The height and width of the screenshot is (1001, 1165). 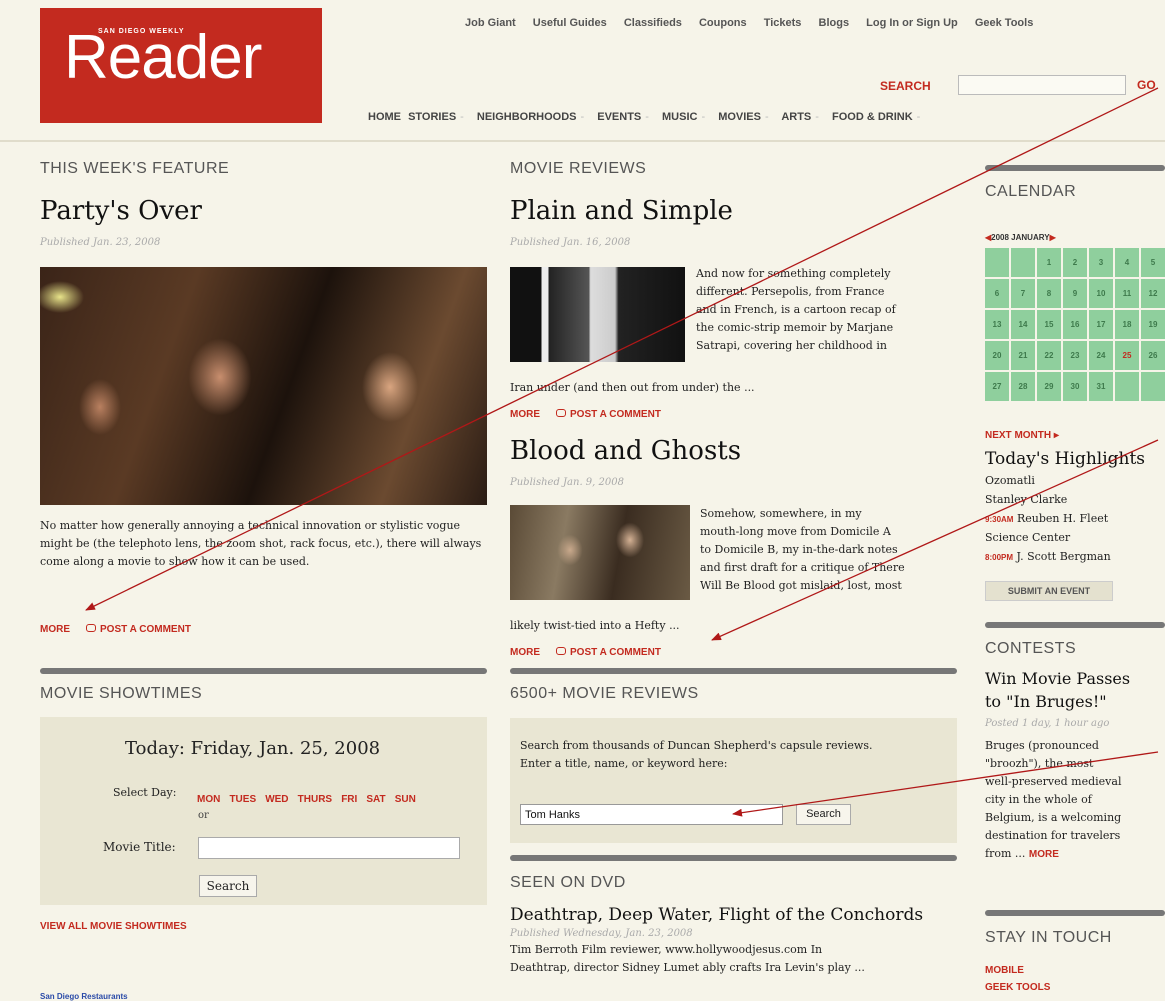 What do you see at coordinates (527, 117) in the screenshot?
I see `nav-neighborhoods: NEIGHBORHOODS` at bounding box center [527, 117].